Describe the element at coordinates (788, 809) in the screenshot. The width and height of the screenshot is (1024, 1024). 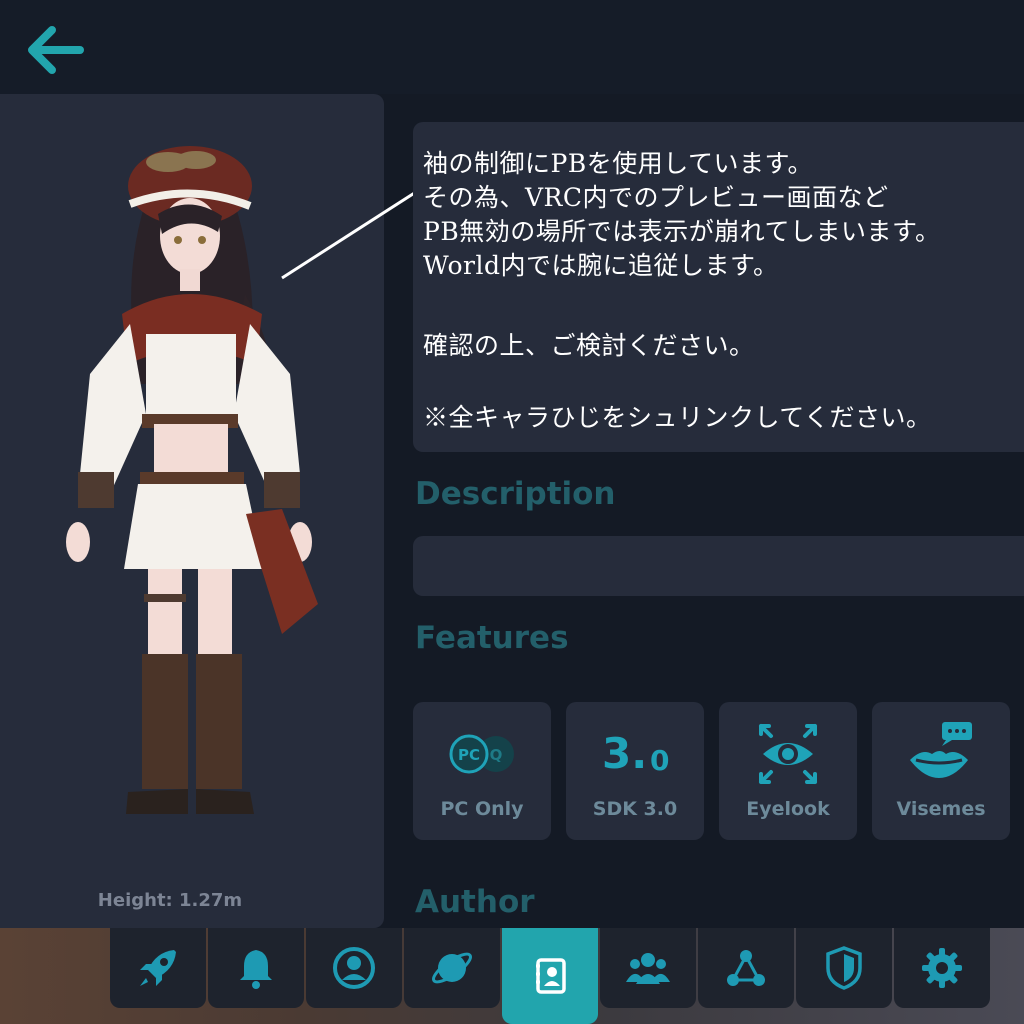
I see `feature-label: Eyelook` at that location.